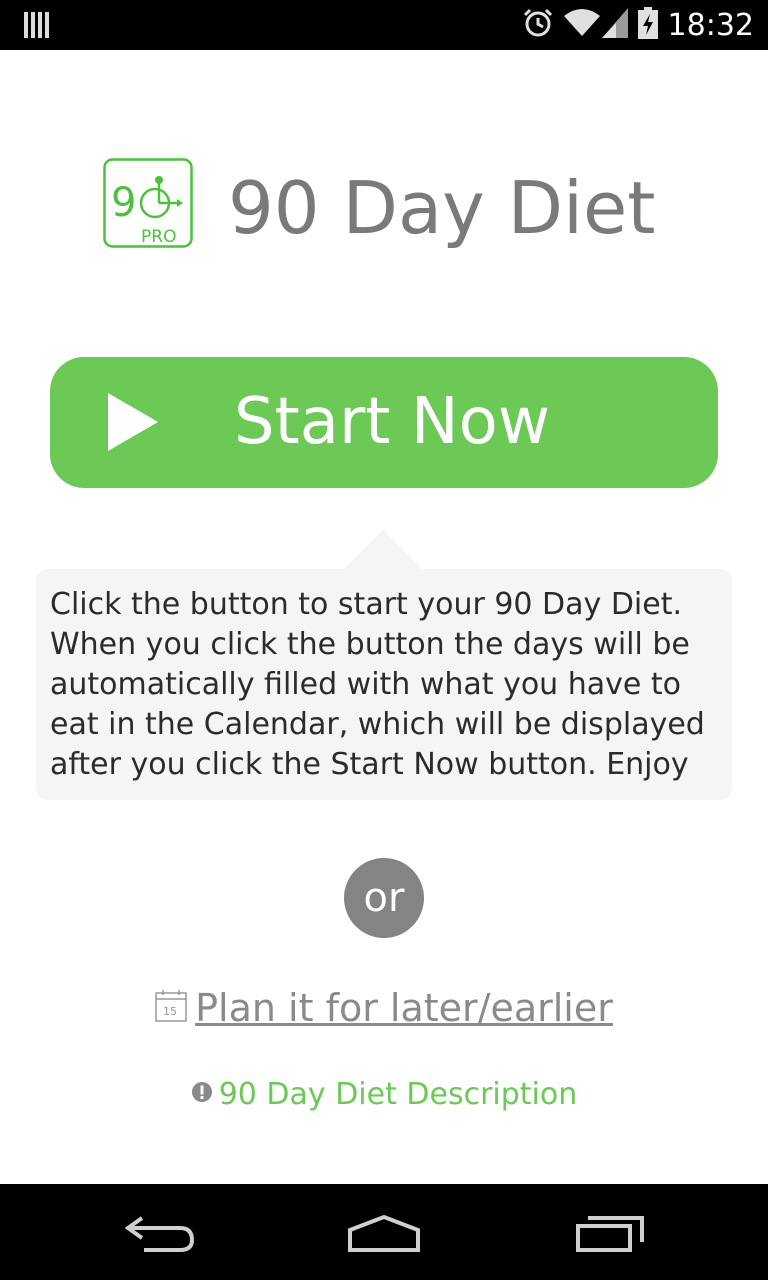  Describe the element at coordinates (614, 25) in the screenshot. I see `signal-icon` at that location.